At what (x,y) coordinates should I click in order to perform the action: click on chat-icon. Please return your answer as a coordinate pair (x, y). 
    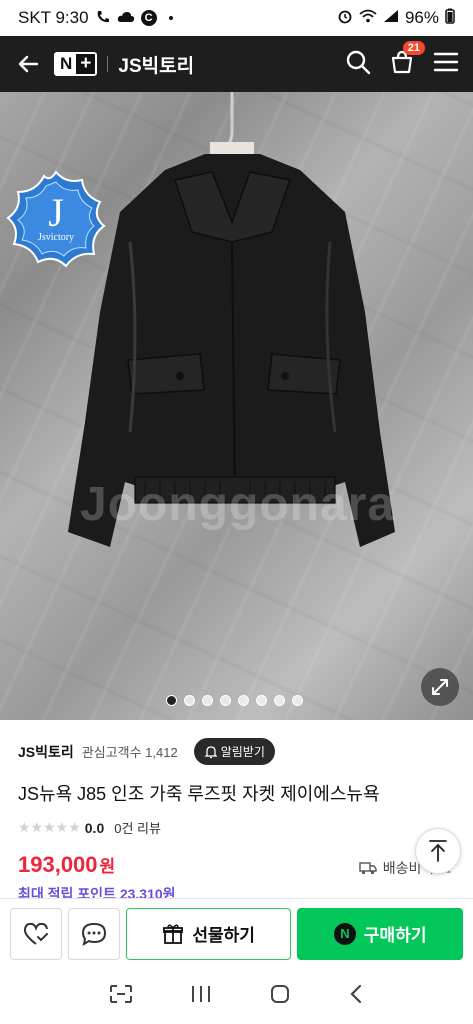
    Looking at the image, I should click on (93, 934).